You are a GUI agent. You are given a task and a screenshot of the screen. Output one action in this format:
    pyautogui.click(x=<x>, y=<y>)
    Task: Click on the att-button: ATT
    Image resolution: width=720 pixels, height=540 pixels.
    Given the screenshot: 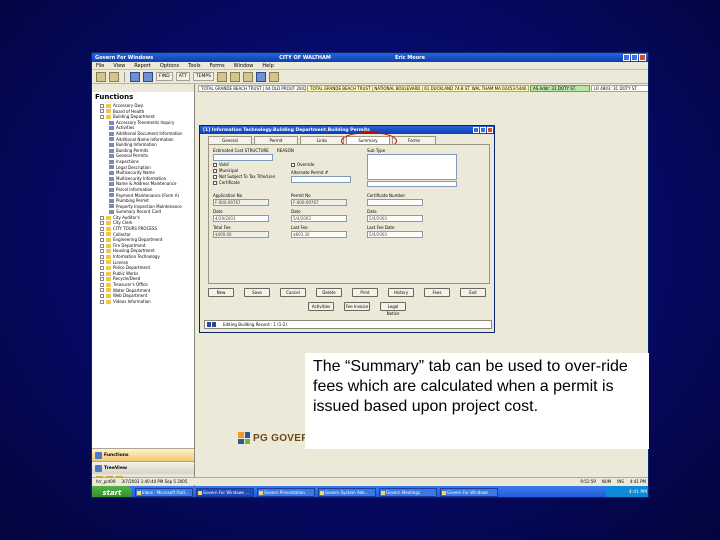 What is the action you would take?
    pyautogui.click(x=182, y=76)
    